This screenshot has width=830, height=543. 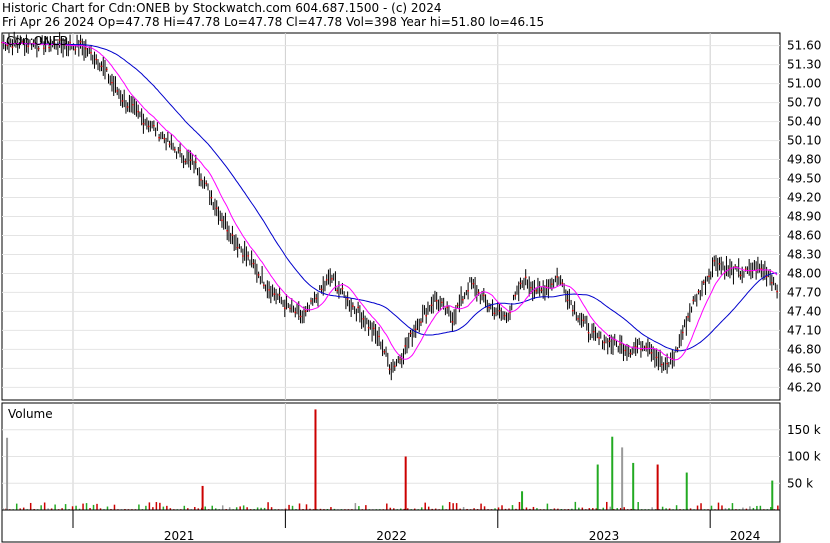 What do you see at coordinates (804, 160) in the screenshot?
I see `price-tick-label: 49.80` at bounding box center [804, 160].